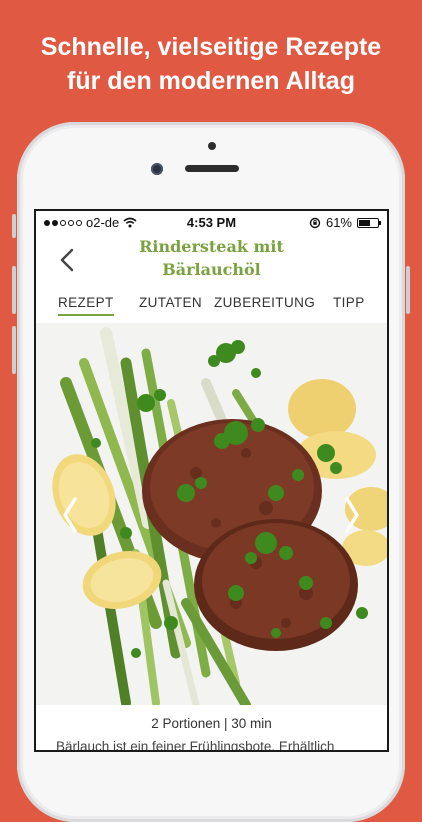 The image size is (422, 822). What do you see at coordinates (369, 222) in the screenshot?
I see `battery-icon` at bounding box center [369, 222].